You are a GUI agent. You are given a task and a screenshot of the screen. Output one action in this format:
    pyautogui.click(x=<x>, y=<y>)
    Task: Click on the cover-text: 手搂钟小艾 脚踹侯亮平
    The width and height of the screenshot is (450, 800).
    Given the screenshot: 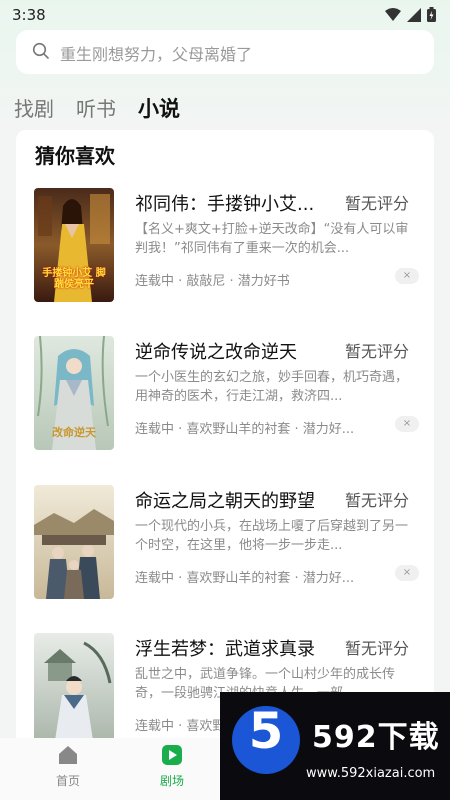 What is the action you would take?
    pyautogui.click(x=74, y=279)
    